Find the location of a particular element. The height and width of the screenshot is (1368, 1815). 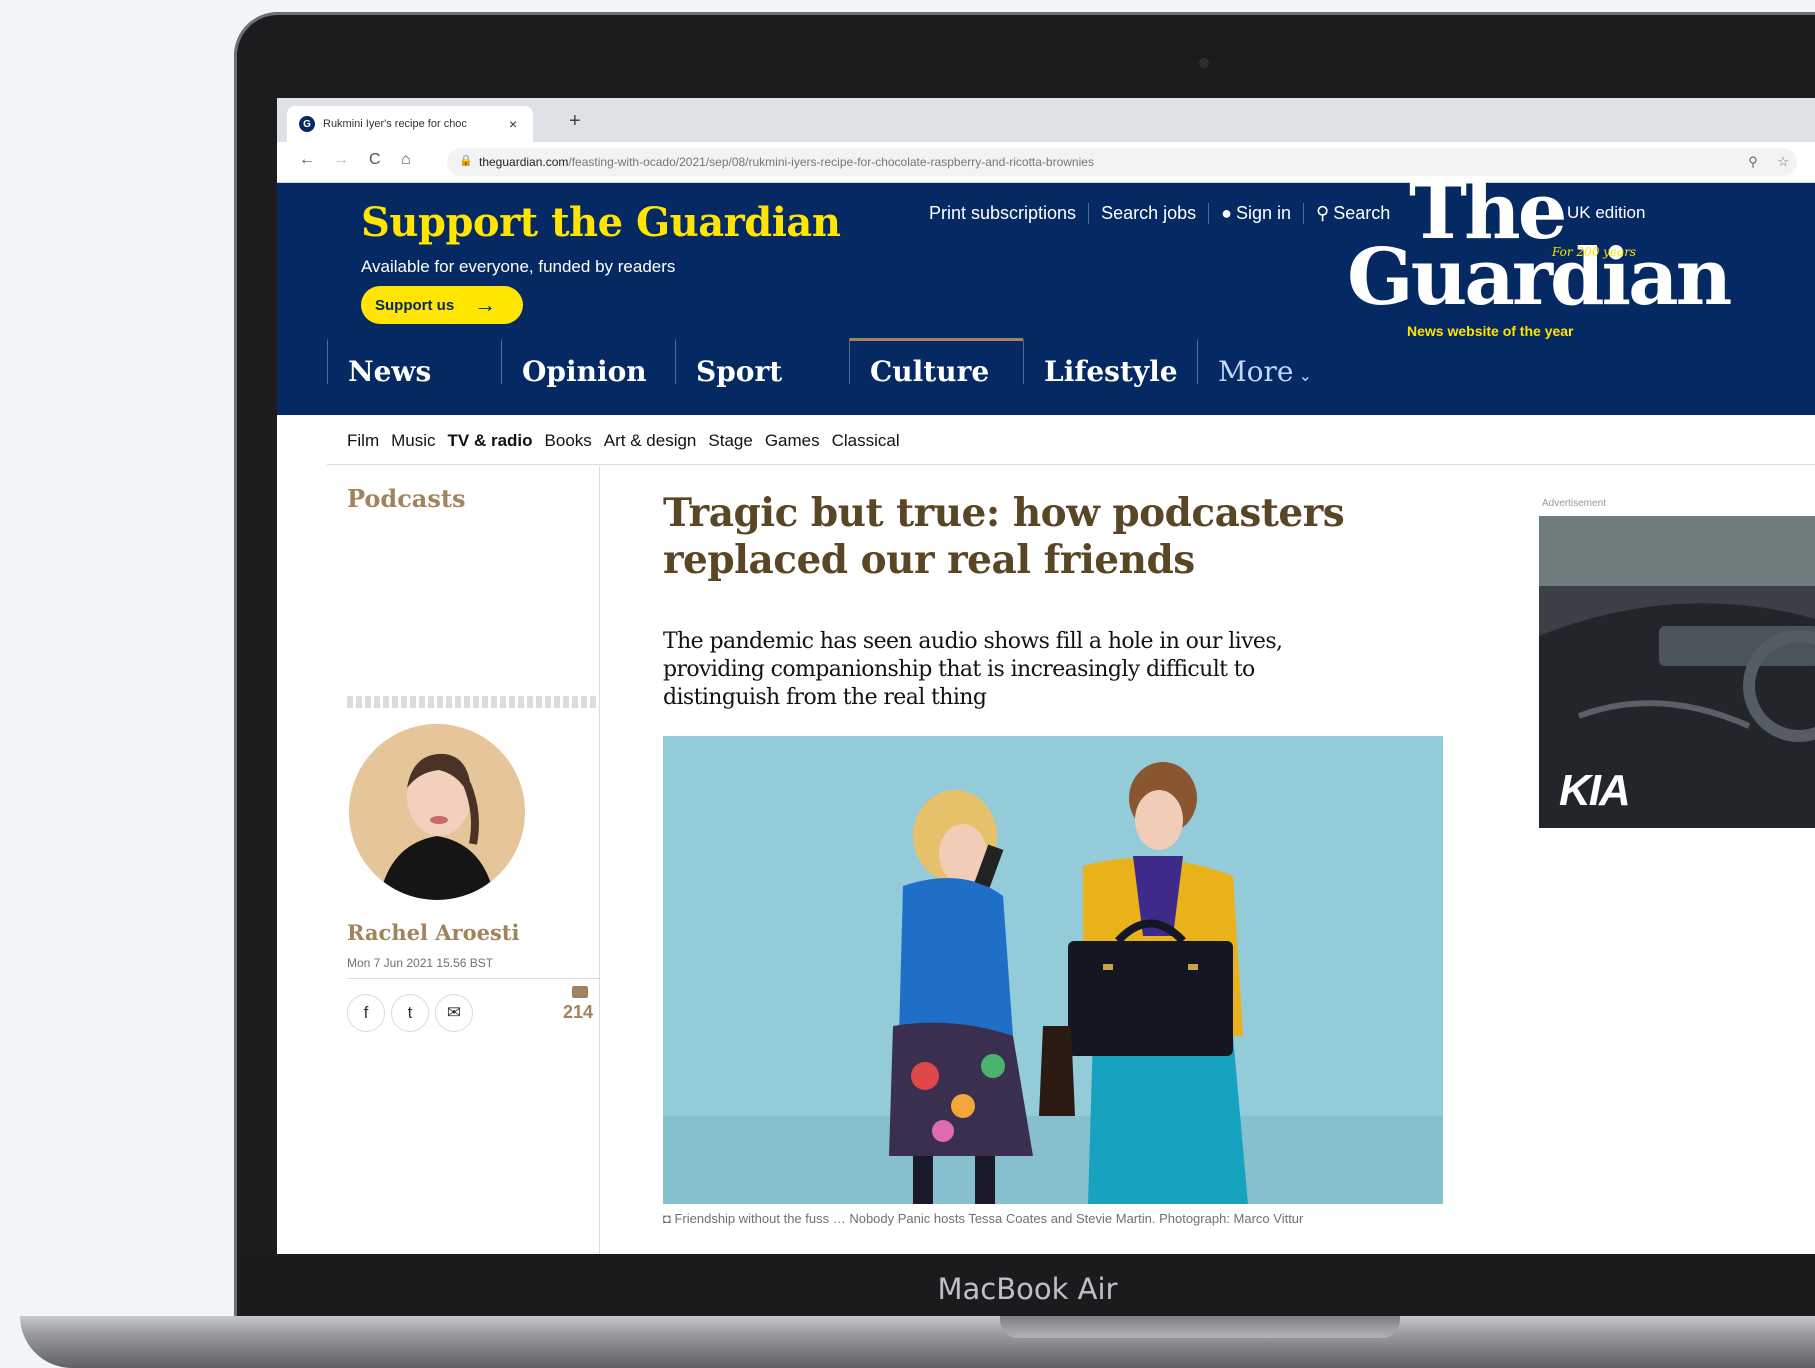

subnav-tv-radio: TV & radio is located at coordinates (490, 441).